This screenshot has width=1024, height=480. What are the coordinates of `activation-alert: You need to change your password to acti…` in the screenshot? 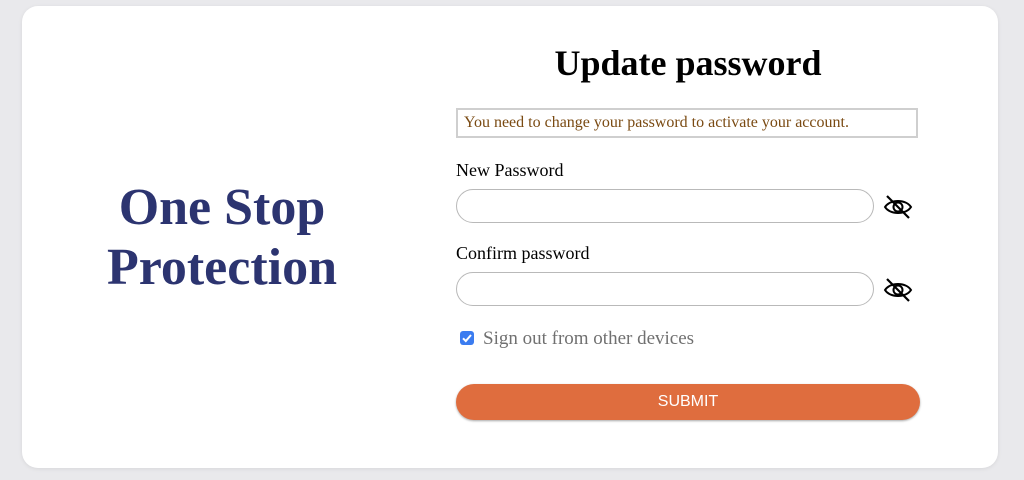 It's located at (687, 123).